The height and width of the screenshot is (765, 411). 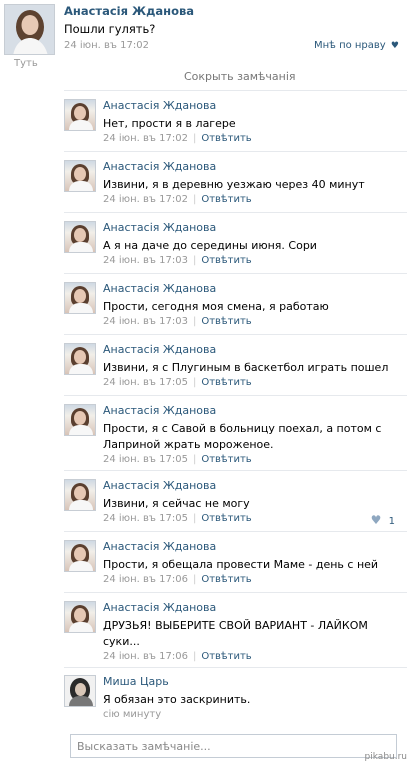 I want to click on comment-text: Я обязан это заскринить., so click(x=177, y=699).